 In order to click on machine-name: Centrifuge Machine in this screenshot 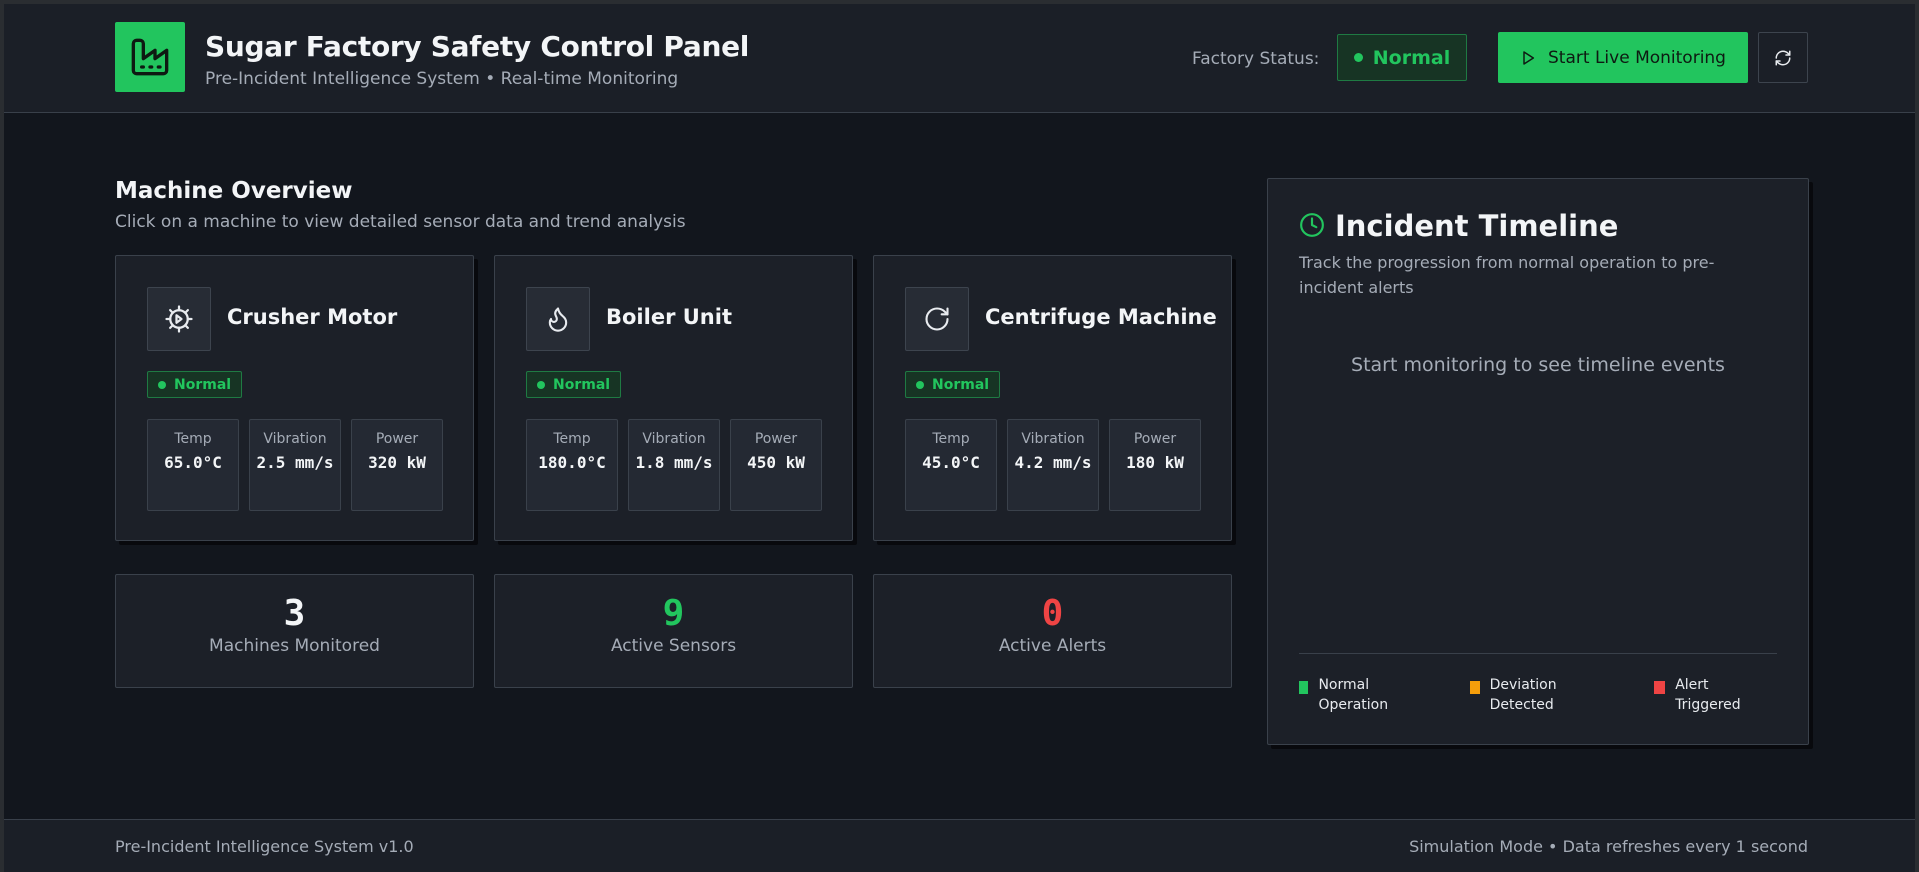, I will do `click(1101, 317)`.